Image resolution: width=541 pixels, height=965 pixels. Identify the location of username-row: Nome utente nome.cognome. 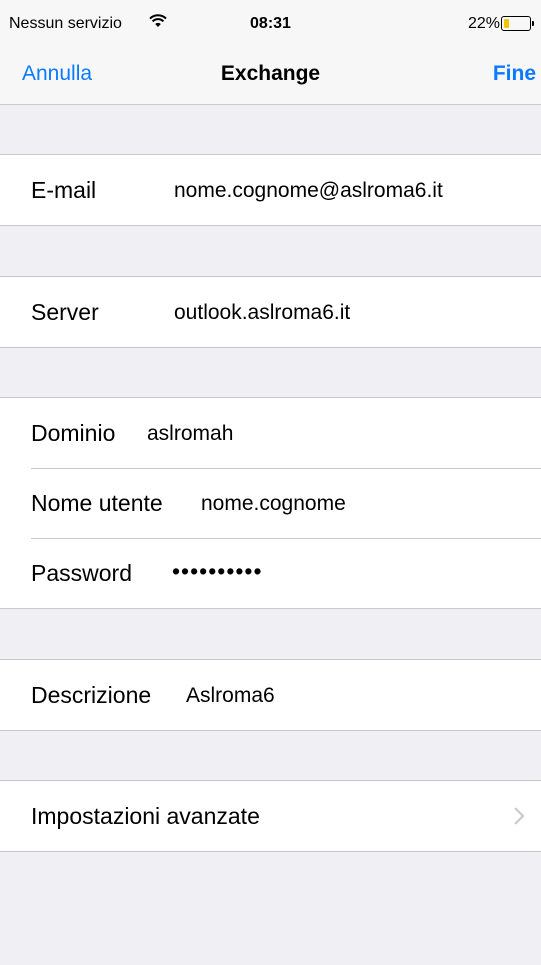
(270, 503).